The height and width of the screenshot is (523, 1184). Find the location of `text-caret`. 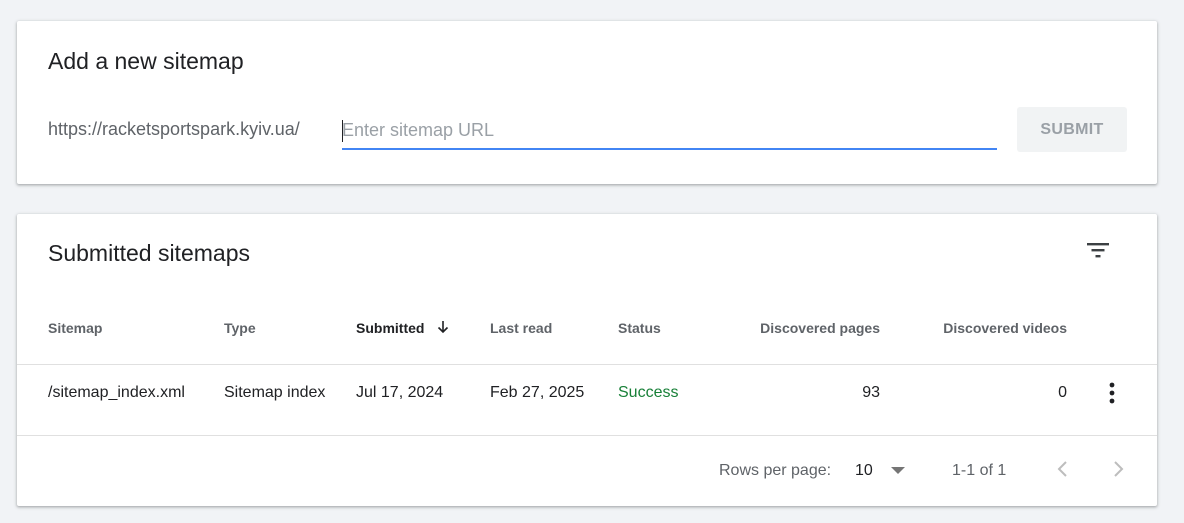

text-caret is located at coordinates (342, 131).